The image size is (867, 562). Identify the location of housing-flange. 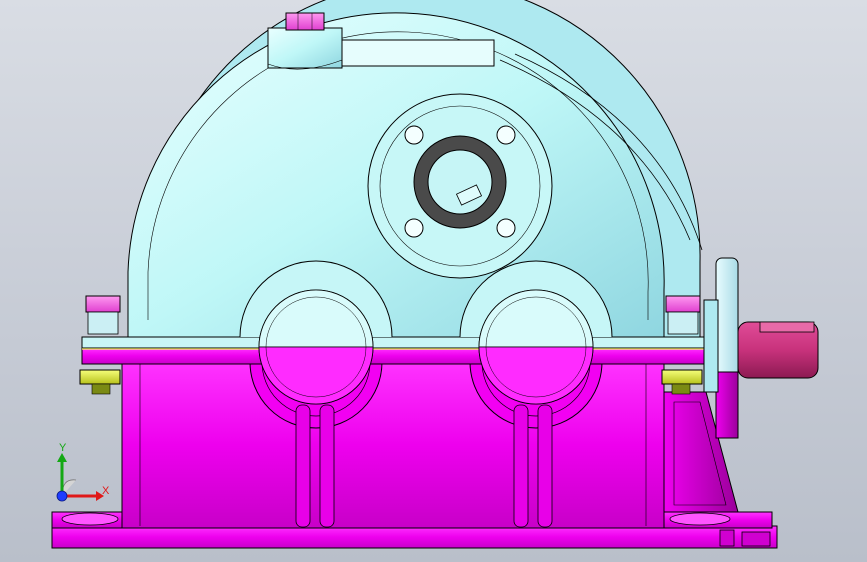
(393, 350).